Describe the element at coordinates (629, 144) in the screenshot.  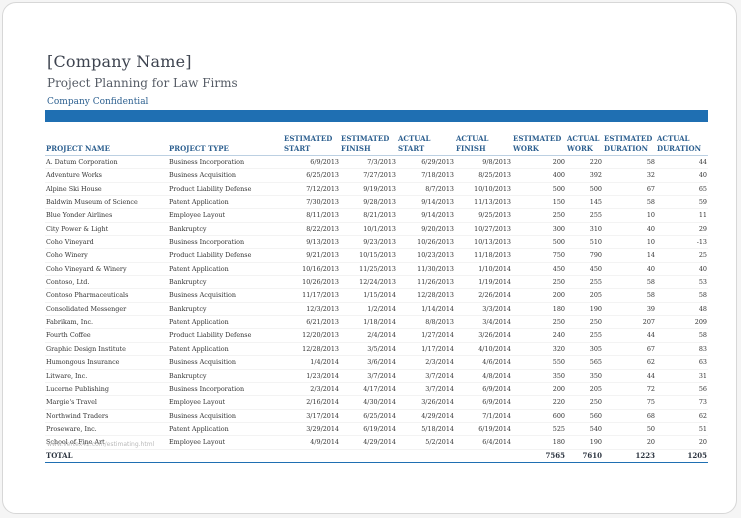
I see `col-header-estimated-duration: ESTIMATED DURATION` at that location.